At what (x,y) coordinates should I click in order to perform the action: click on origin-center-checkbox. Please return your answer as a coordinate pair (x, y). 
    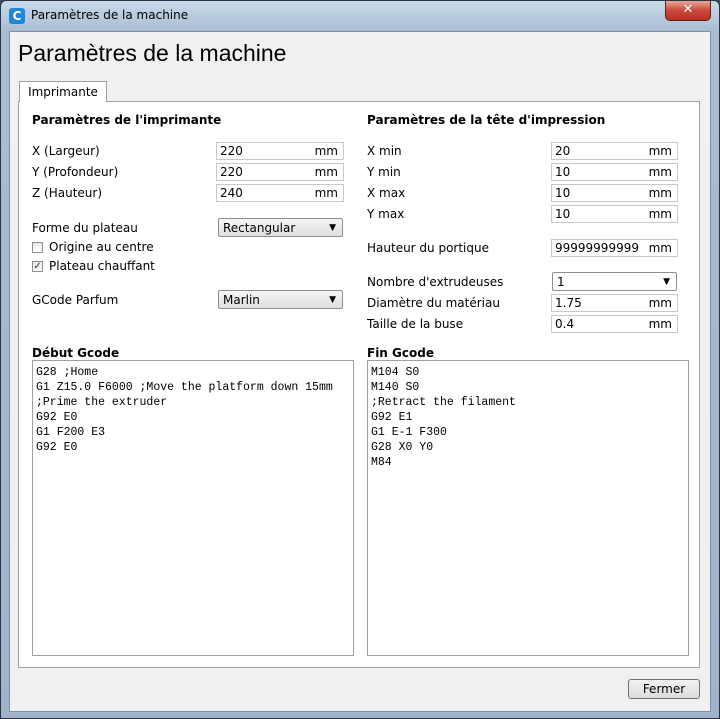
    Looking at the image, I should click on (37, 247).